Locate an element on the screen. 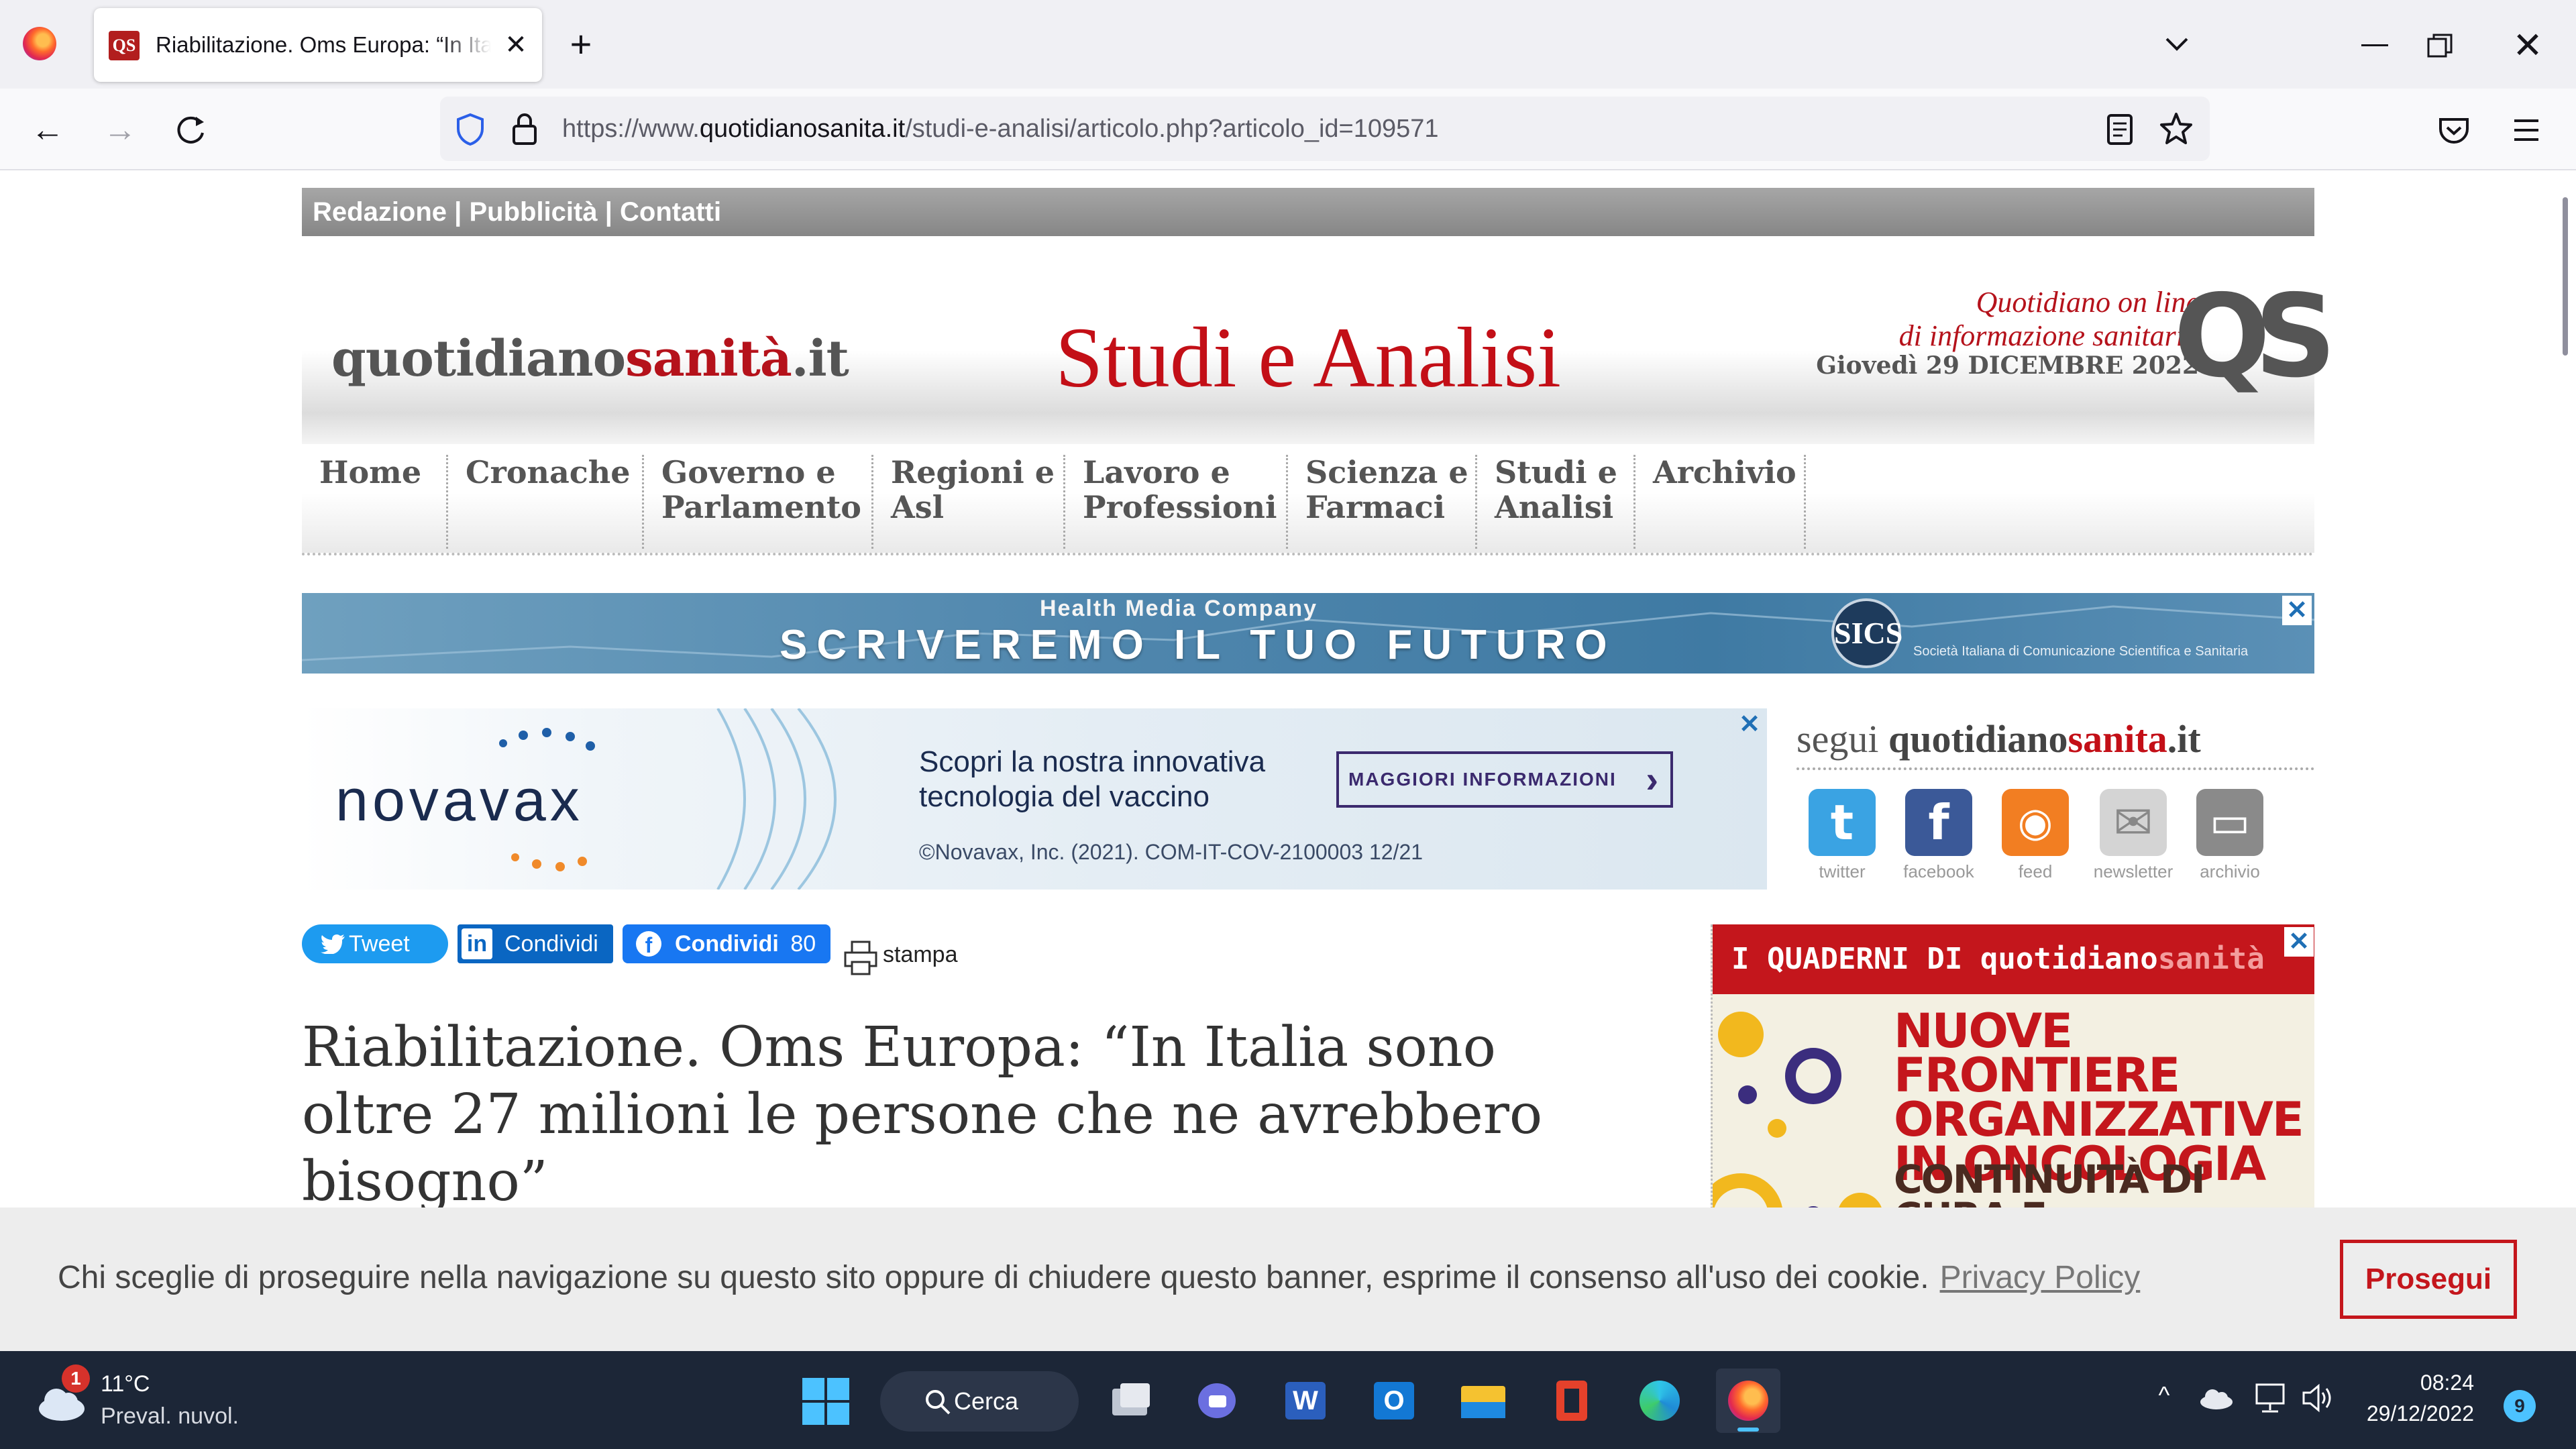 The image size is (2576, 1449). print-link: stampa is located at coordinates (900, 954).